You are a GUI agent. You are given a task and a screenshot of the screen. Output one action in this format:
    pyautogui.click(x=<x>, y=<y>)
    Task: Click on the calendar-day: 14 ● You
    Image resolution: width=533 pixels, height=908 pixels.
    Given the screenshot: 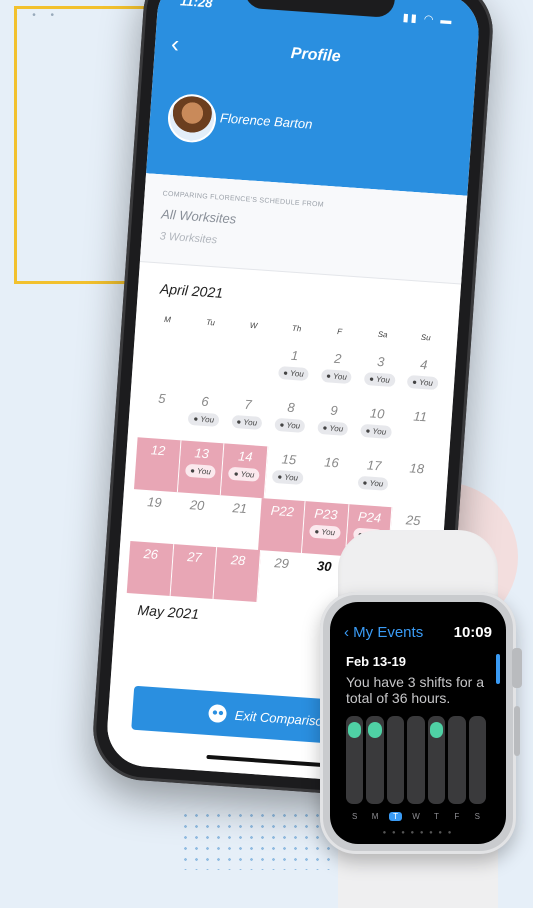 What is the action you would take?
    pyautogui.click(x=245, y=471)
    